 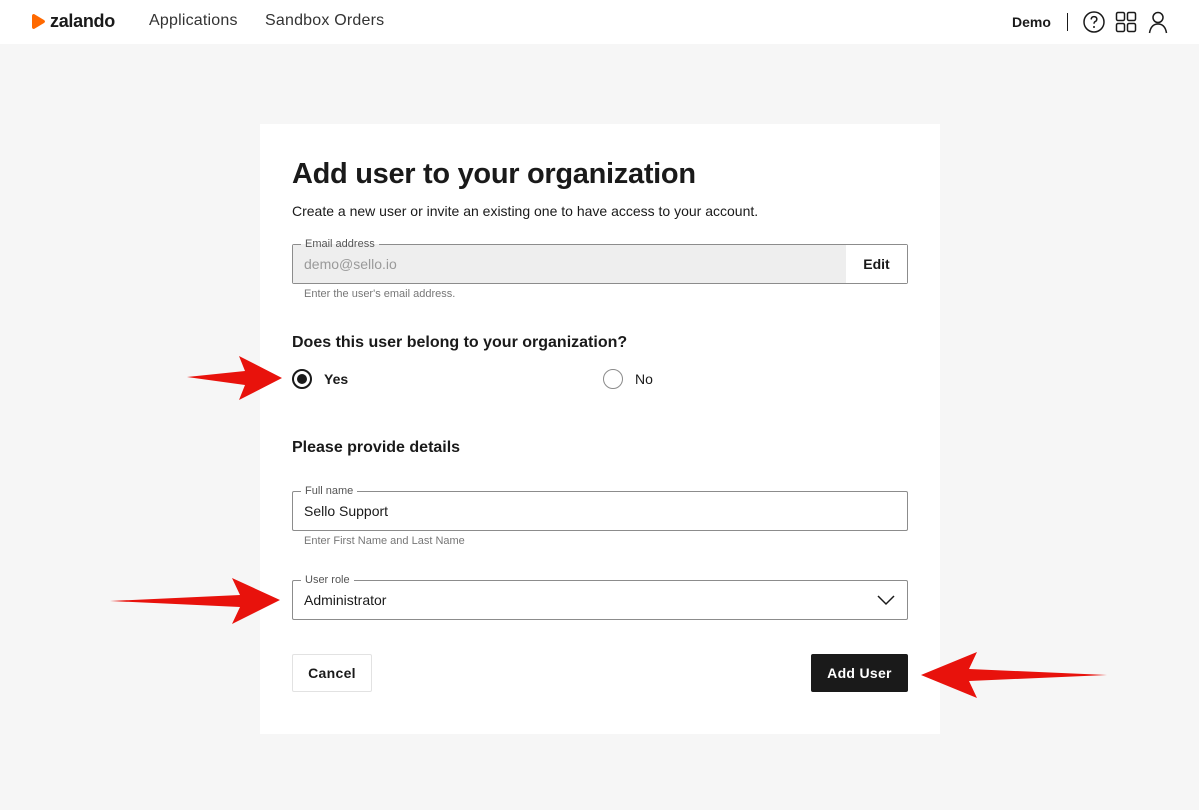 What do you see at coordinates (38, 21) in the screenshot?
I see `zalando-logo-icon` at bounding box center [38, 21].